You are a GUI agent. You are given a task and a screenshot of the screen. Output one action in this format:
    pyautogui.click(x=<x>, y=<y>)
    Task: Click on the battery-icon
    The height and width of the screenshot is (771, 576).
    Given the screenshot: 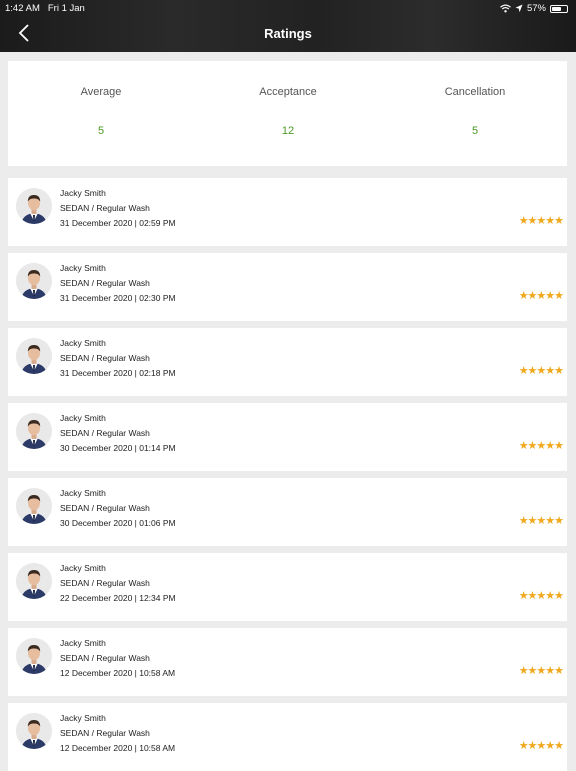 What is the action you would take?
    pyautogui.click(x=559, y=8)
    